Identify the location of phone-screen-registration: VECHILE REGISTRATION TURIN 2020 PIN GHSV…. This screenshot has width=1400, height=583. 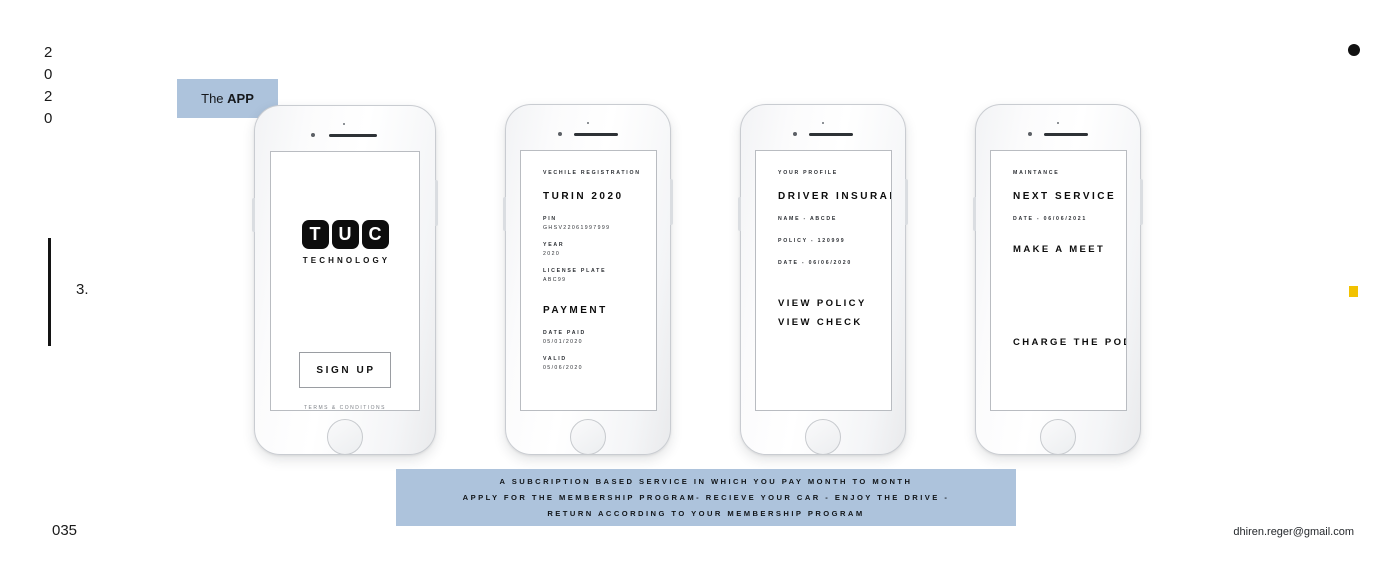
(588, 280).